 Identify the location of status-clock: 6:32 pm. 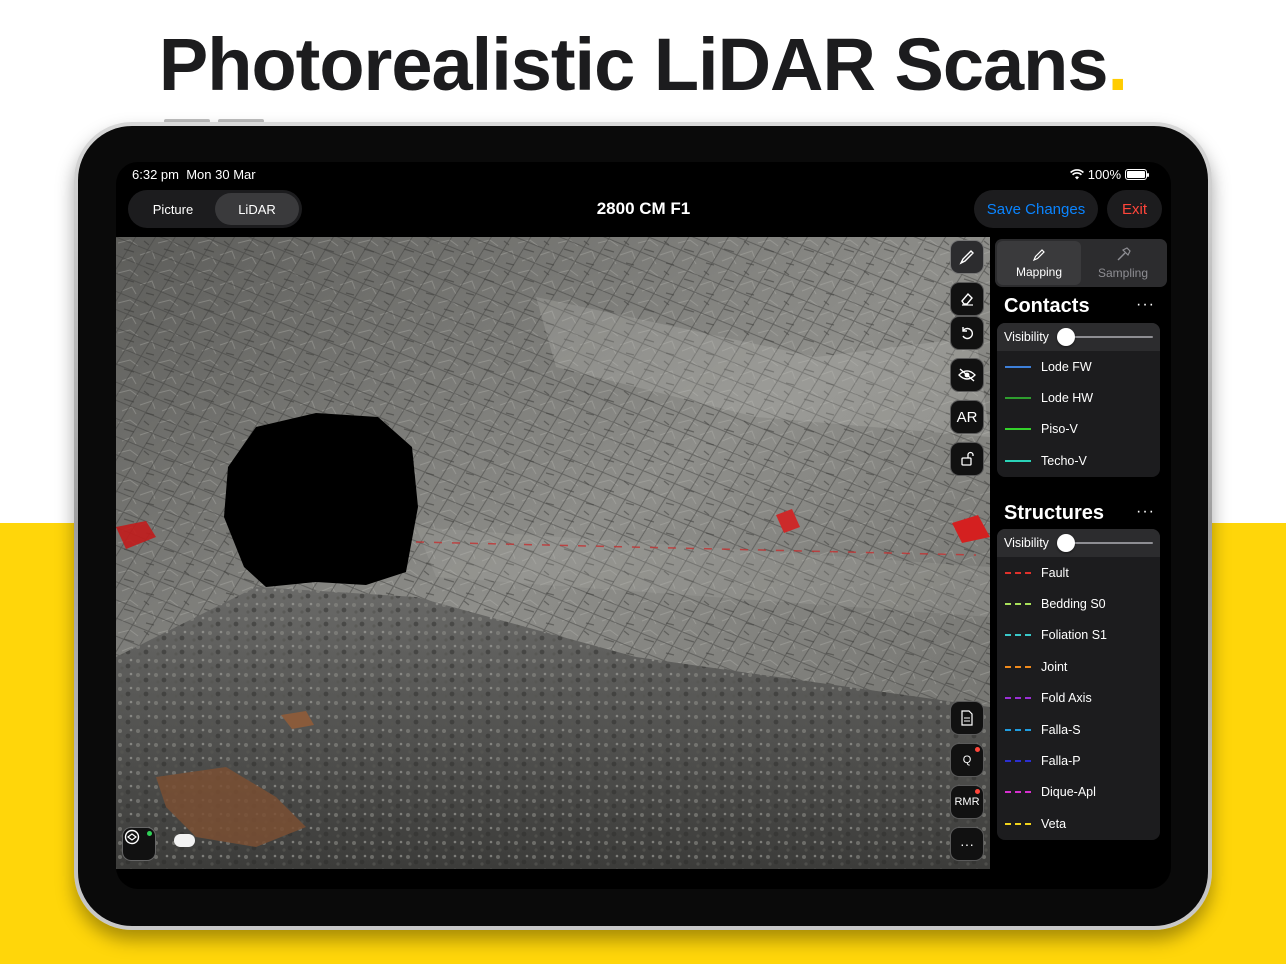
(155, 174).